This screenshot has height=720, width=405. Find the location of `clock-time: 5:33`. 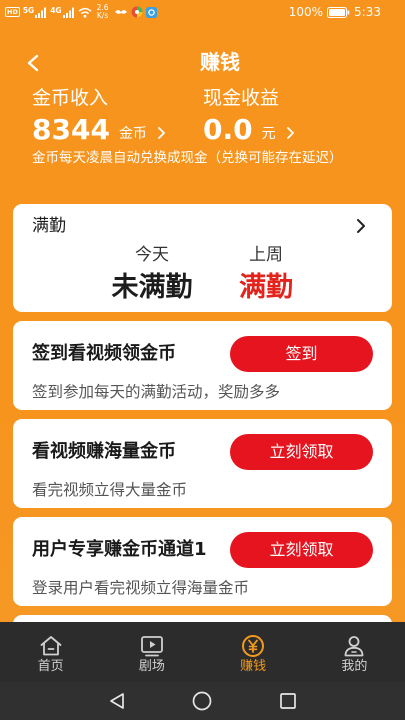

clock-time: 5:33 is located at coordinates (367, 12).